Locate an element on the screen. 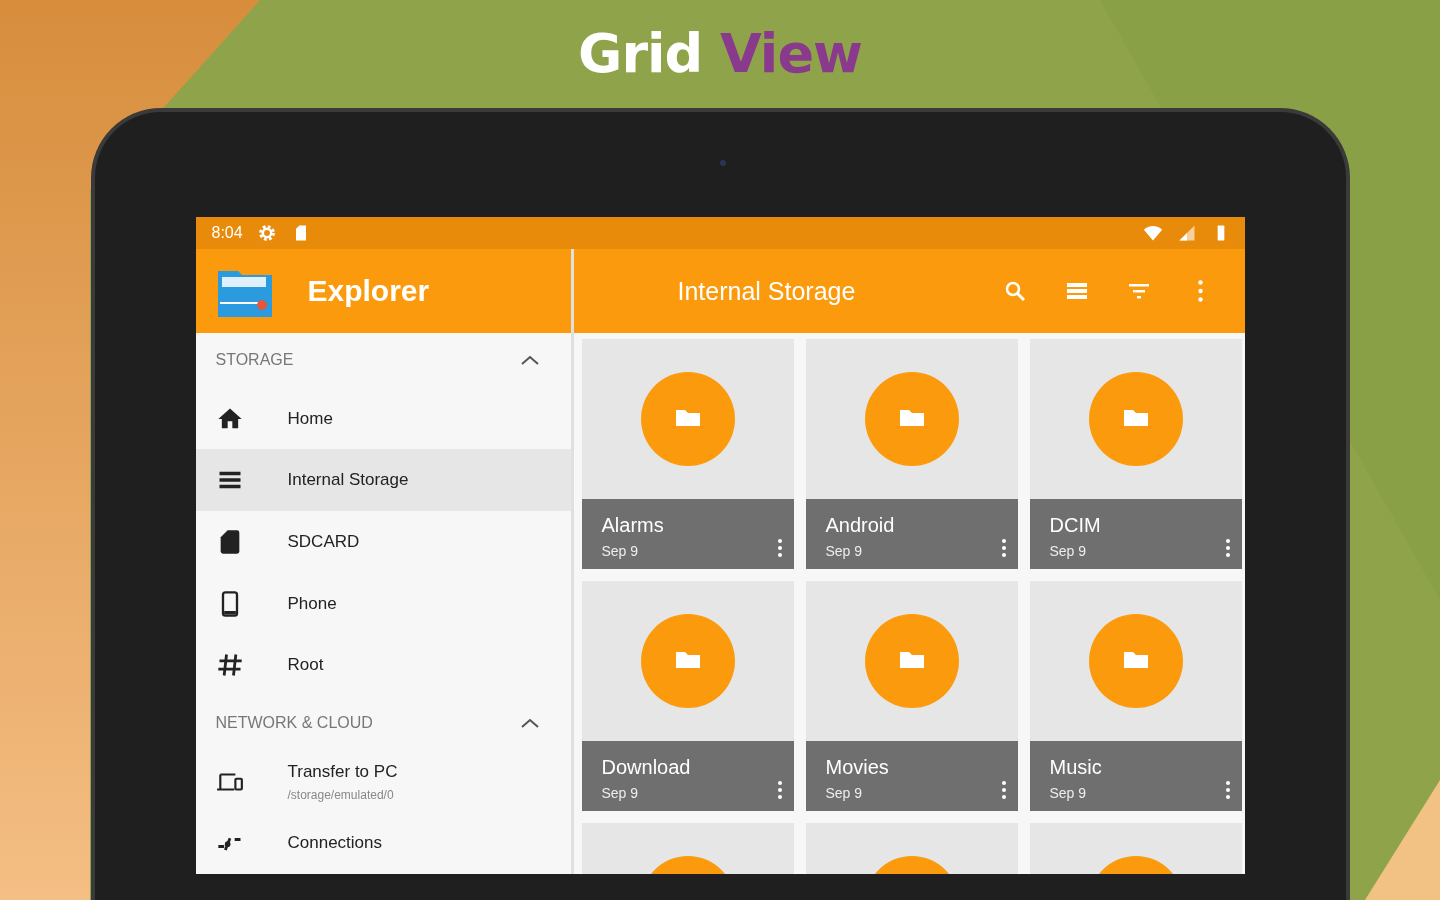 The image size is (1440, 900). sidebar-item: Phone is located at coordinates (383, 603).